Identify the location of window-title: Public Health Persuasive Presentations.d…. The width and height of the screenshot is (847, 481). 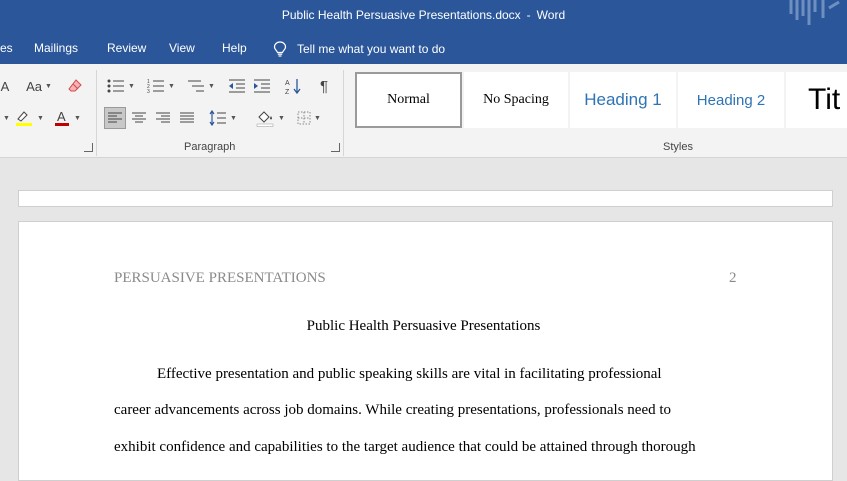
(423, 15).